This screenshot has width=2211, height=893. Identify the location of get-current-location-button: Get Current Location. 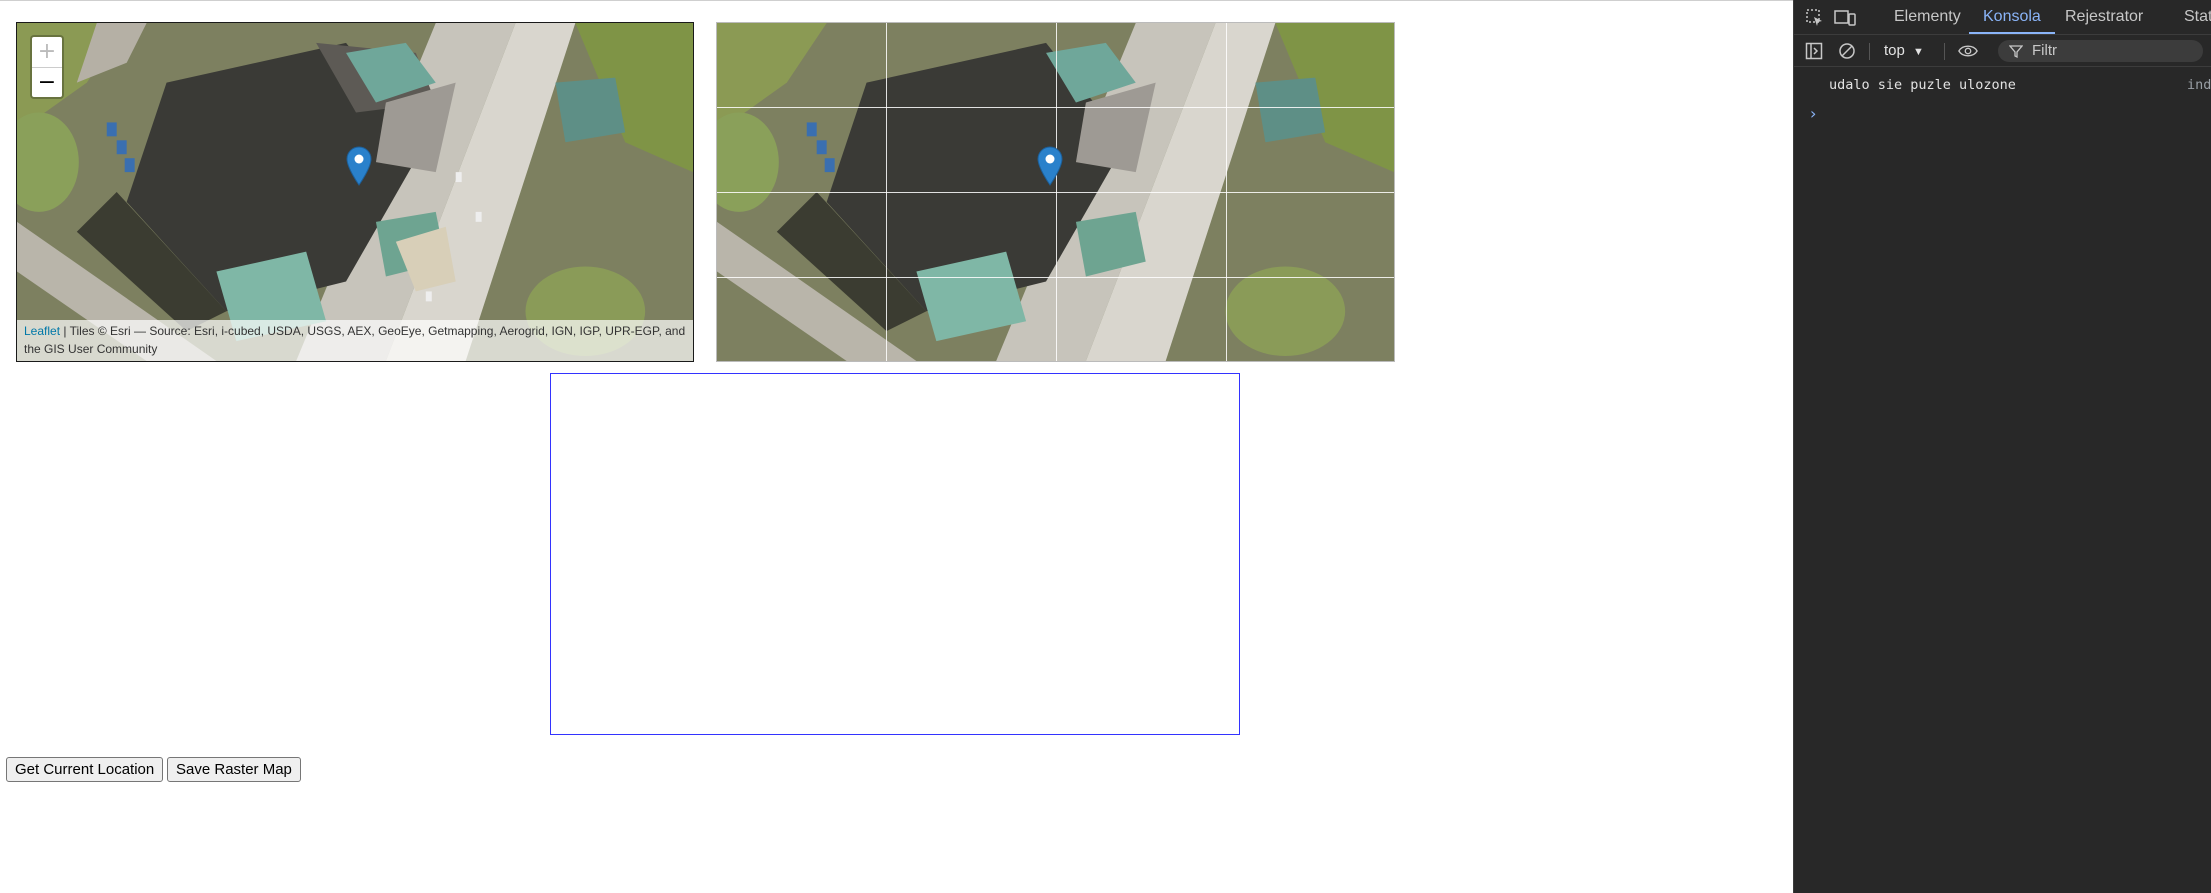
(85, 769).